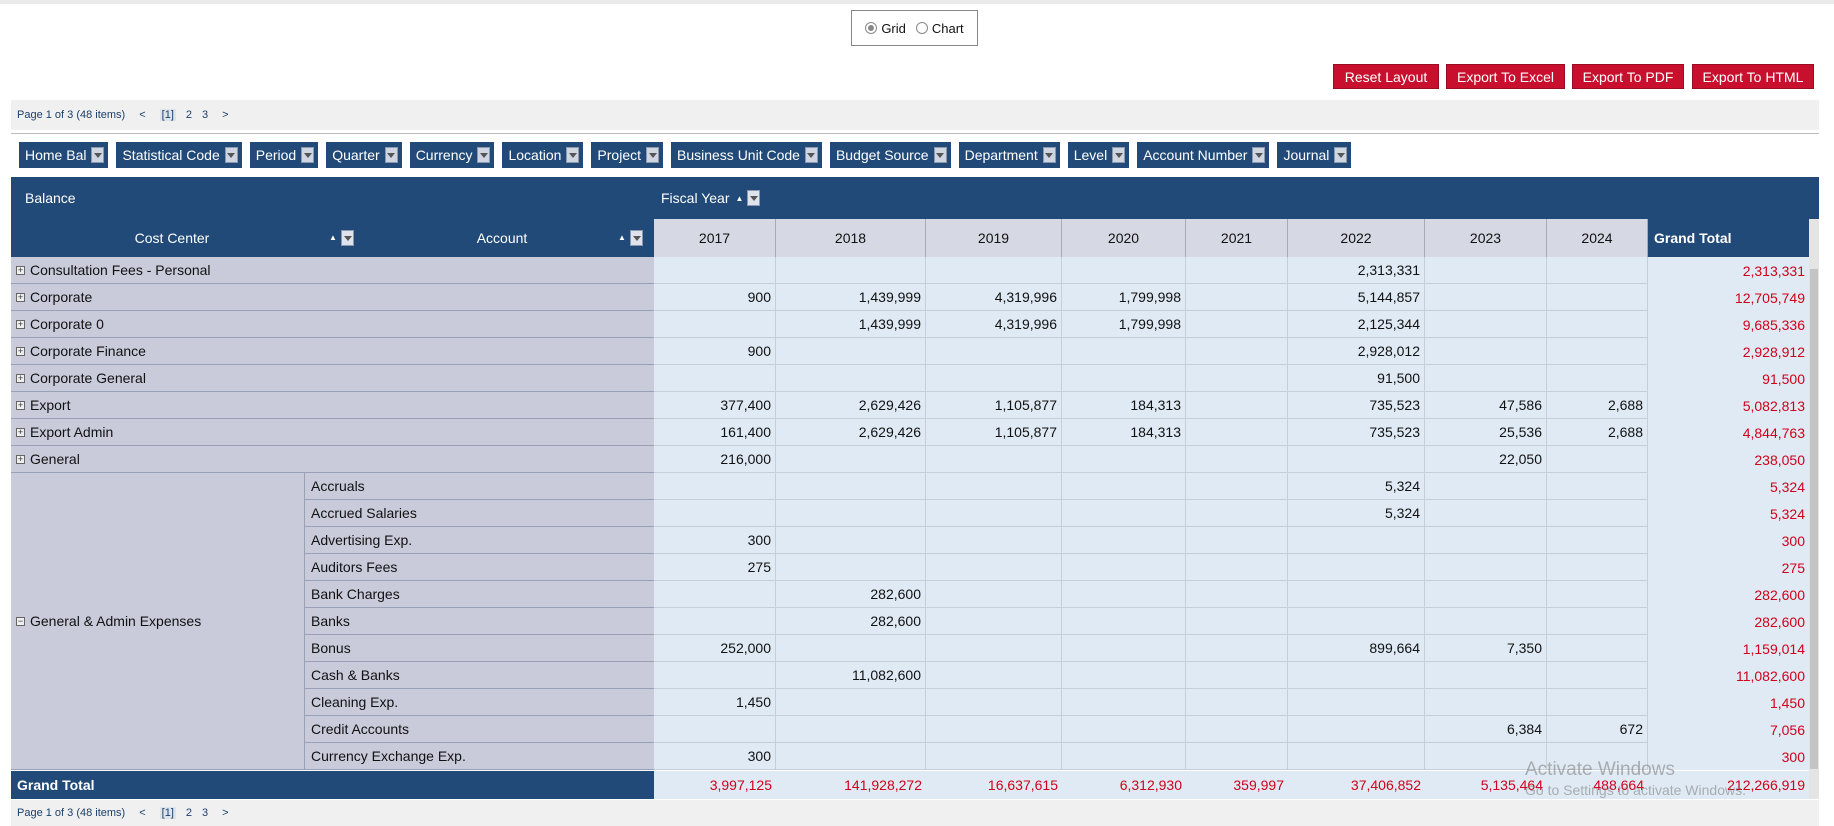 This screenshot has height=826, width=1834. Describe the element at coordinates (543, 155) in the screenshot. I see `filter-field-location: Location` at that location.